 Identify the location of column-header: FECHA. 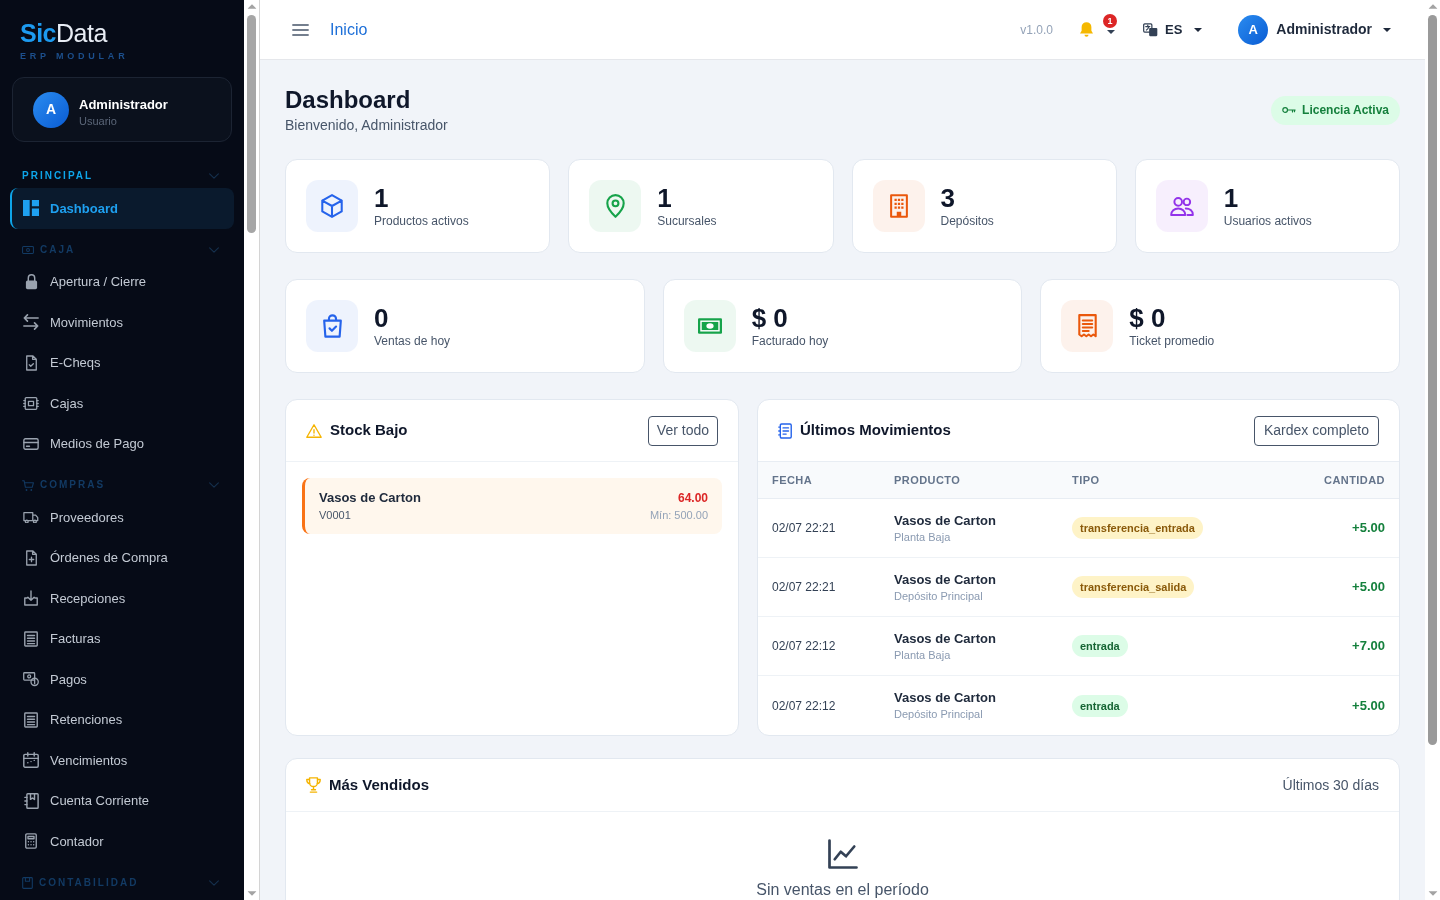
(793, 480).